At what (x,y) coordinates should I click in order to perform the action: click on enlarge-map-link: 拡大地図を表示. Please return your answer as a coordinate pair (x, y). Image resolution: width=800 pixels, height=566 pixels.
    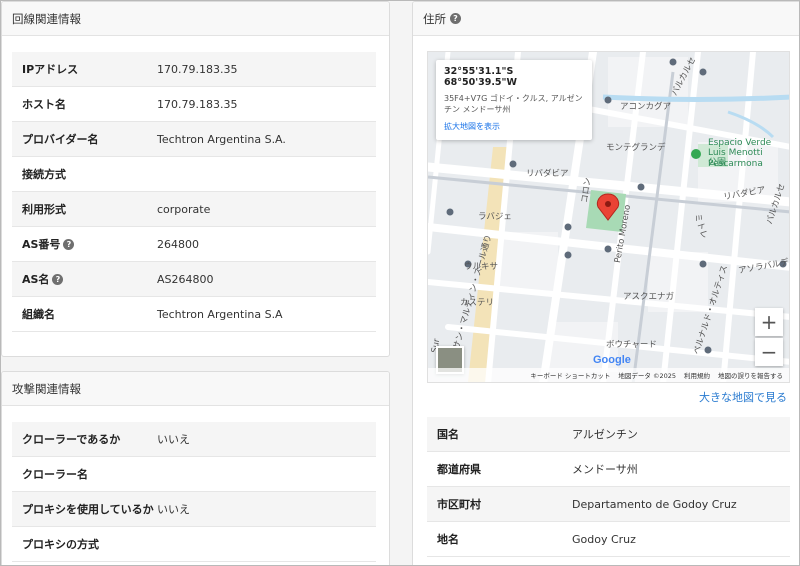
    Looking at the image, I should click on (514, 126).